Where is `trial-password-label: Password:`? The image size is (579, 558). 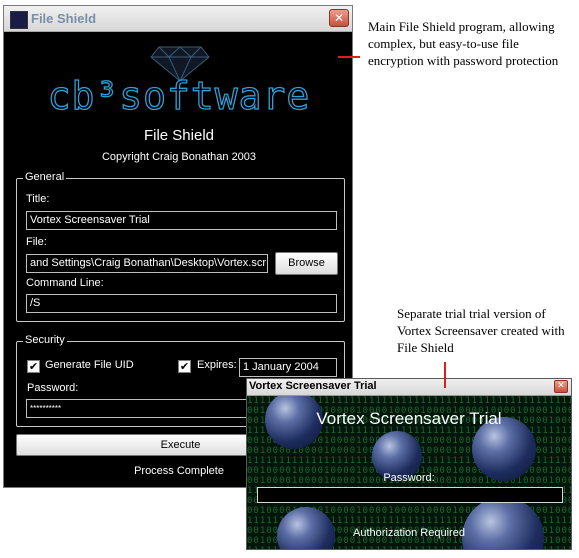
trial-password-label: Password: is located at coordinates (409, 478).